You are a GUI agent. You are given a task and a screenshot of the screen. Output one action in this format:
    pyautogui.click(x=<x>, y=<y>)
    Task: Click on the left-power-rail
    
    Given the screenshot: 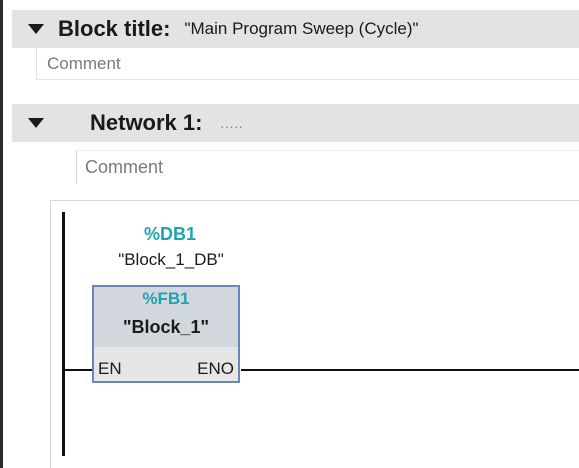 What is the action you would take?
    pyautogui.click(x=63, y=334)
    